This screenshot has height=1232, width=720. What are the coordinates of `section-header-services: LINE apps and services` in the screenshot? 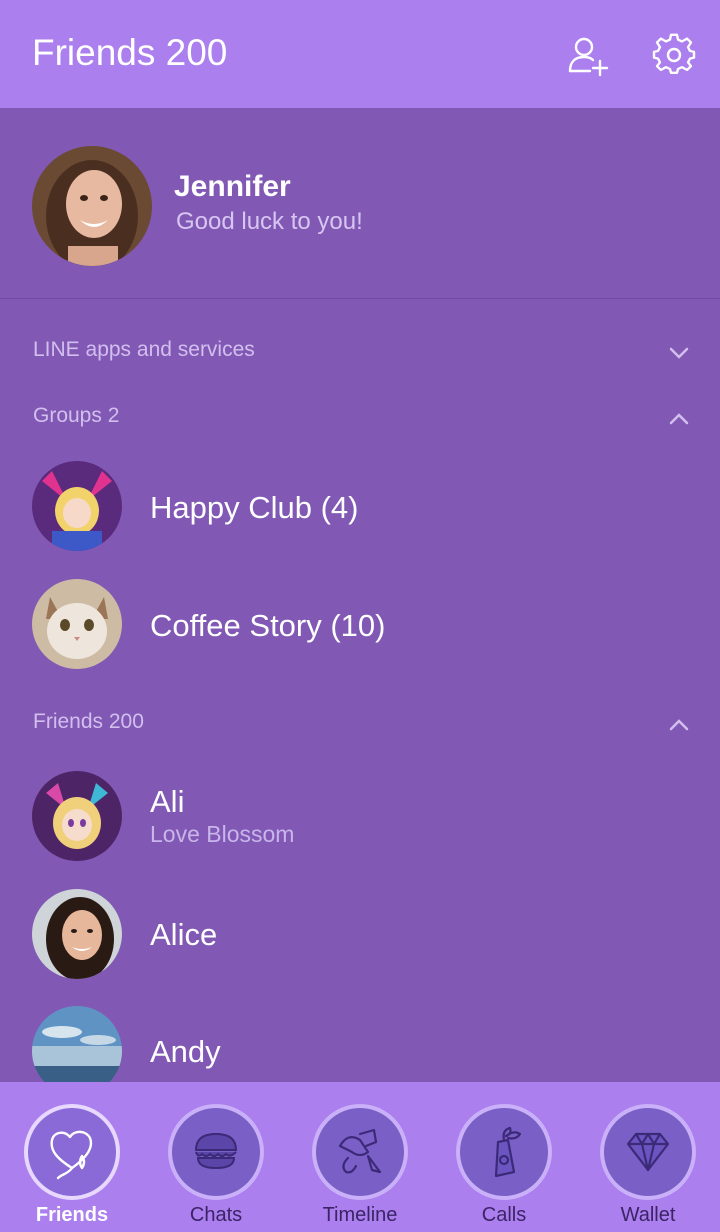 It's located at (360, 352).